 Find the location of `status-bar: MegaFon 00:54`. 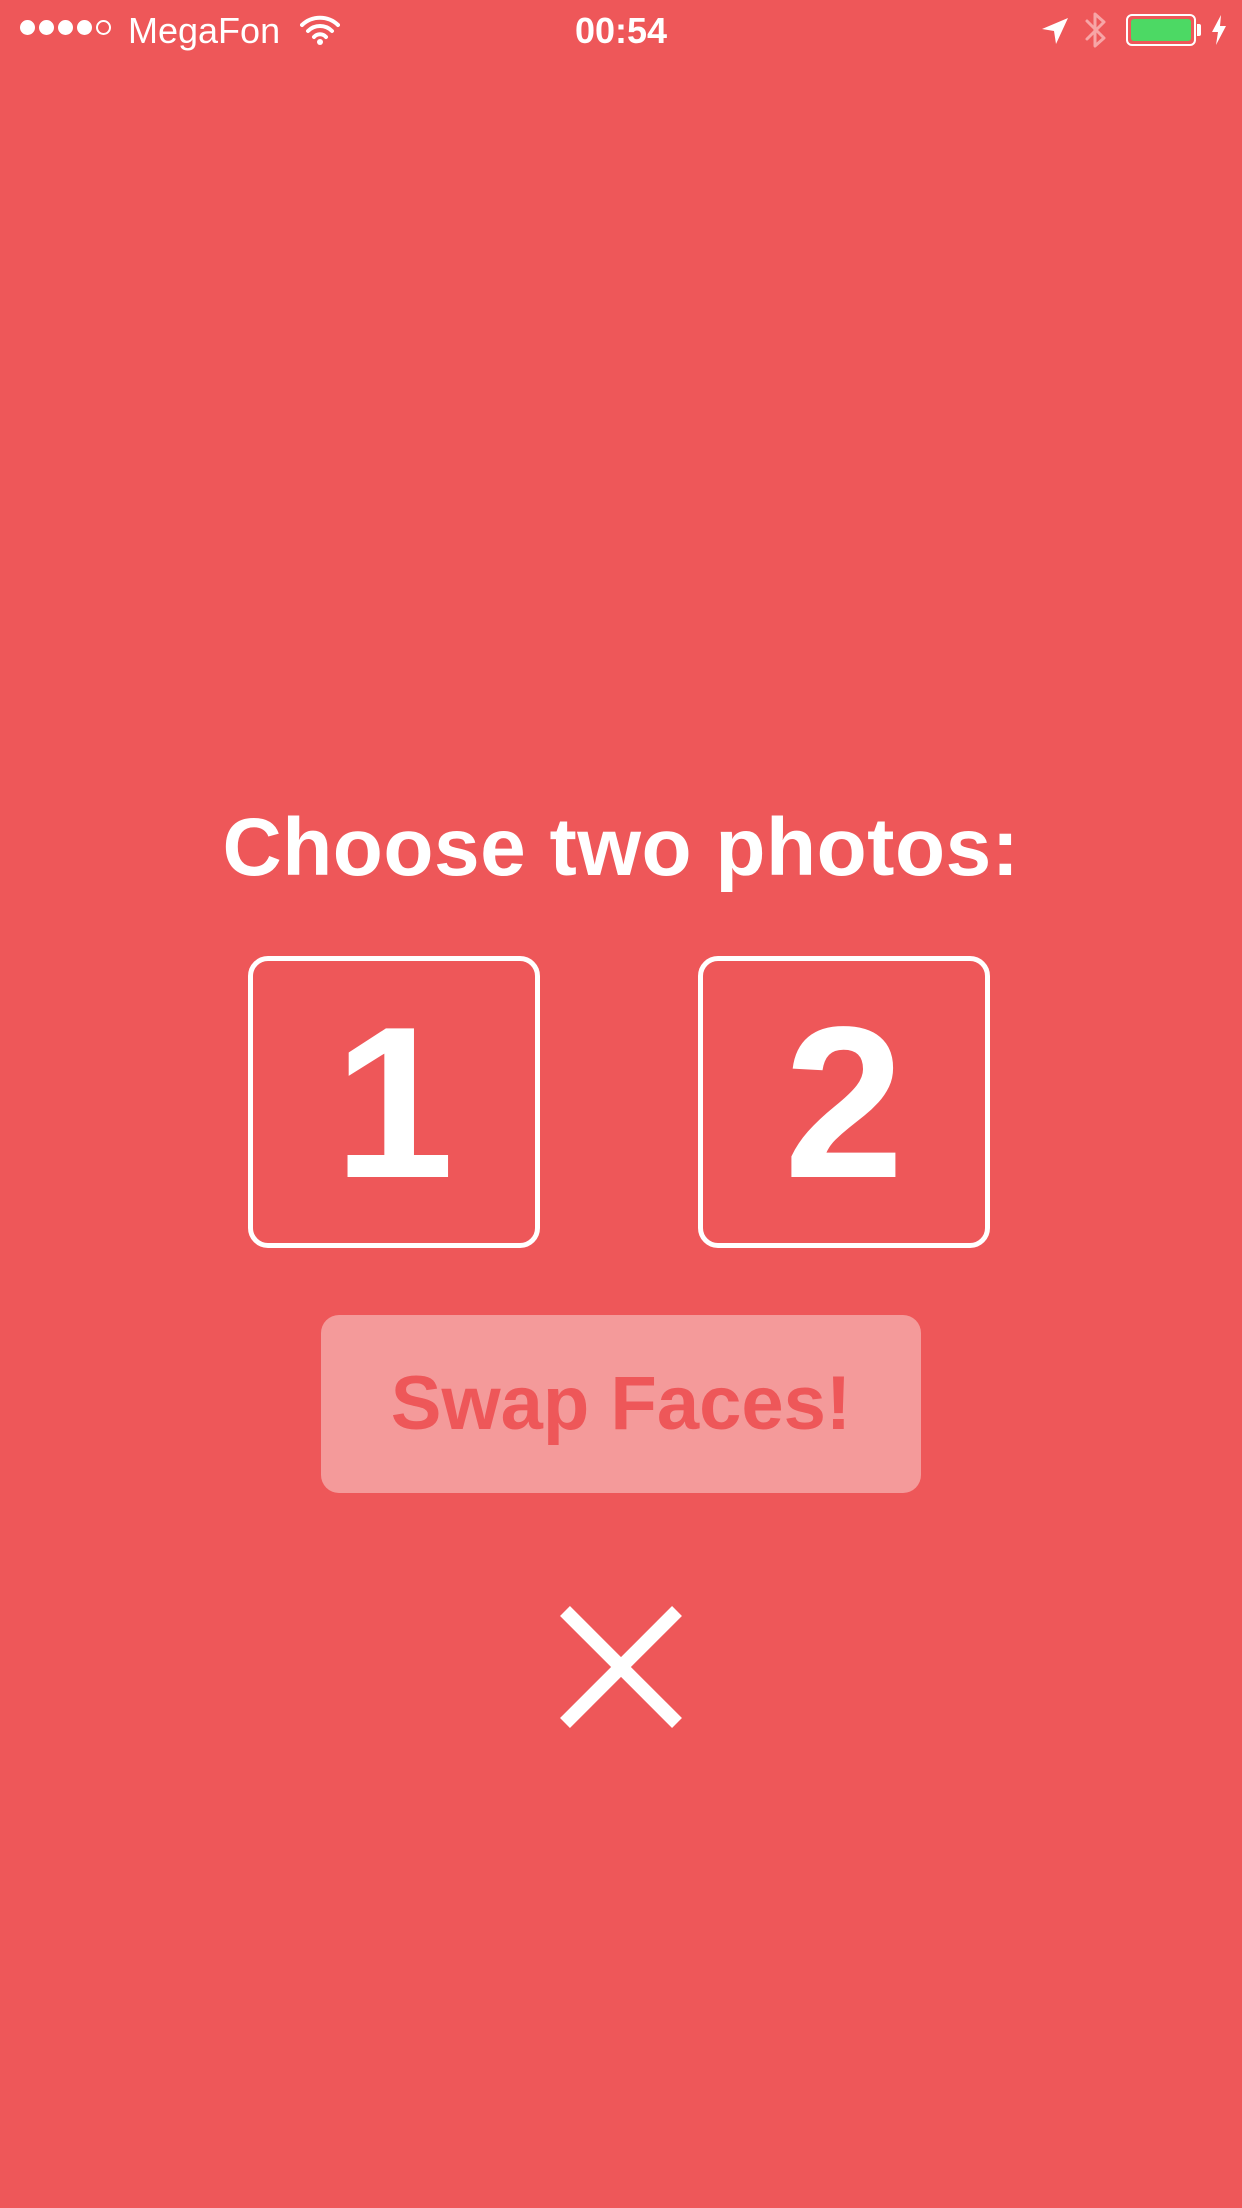

status-bar: MegaFon 00:54 is located at coordinates (621, 31).